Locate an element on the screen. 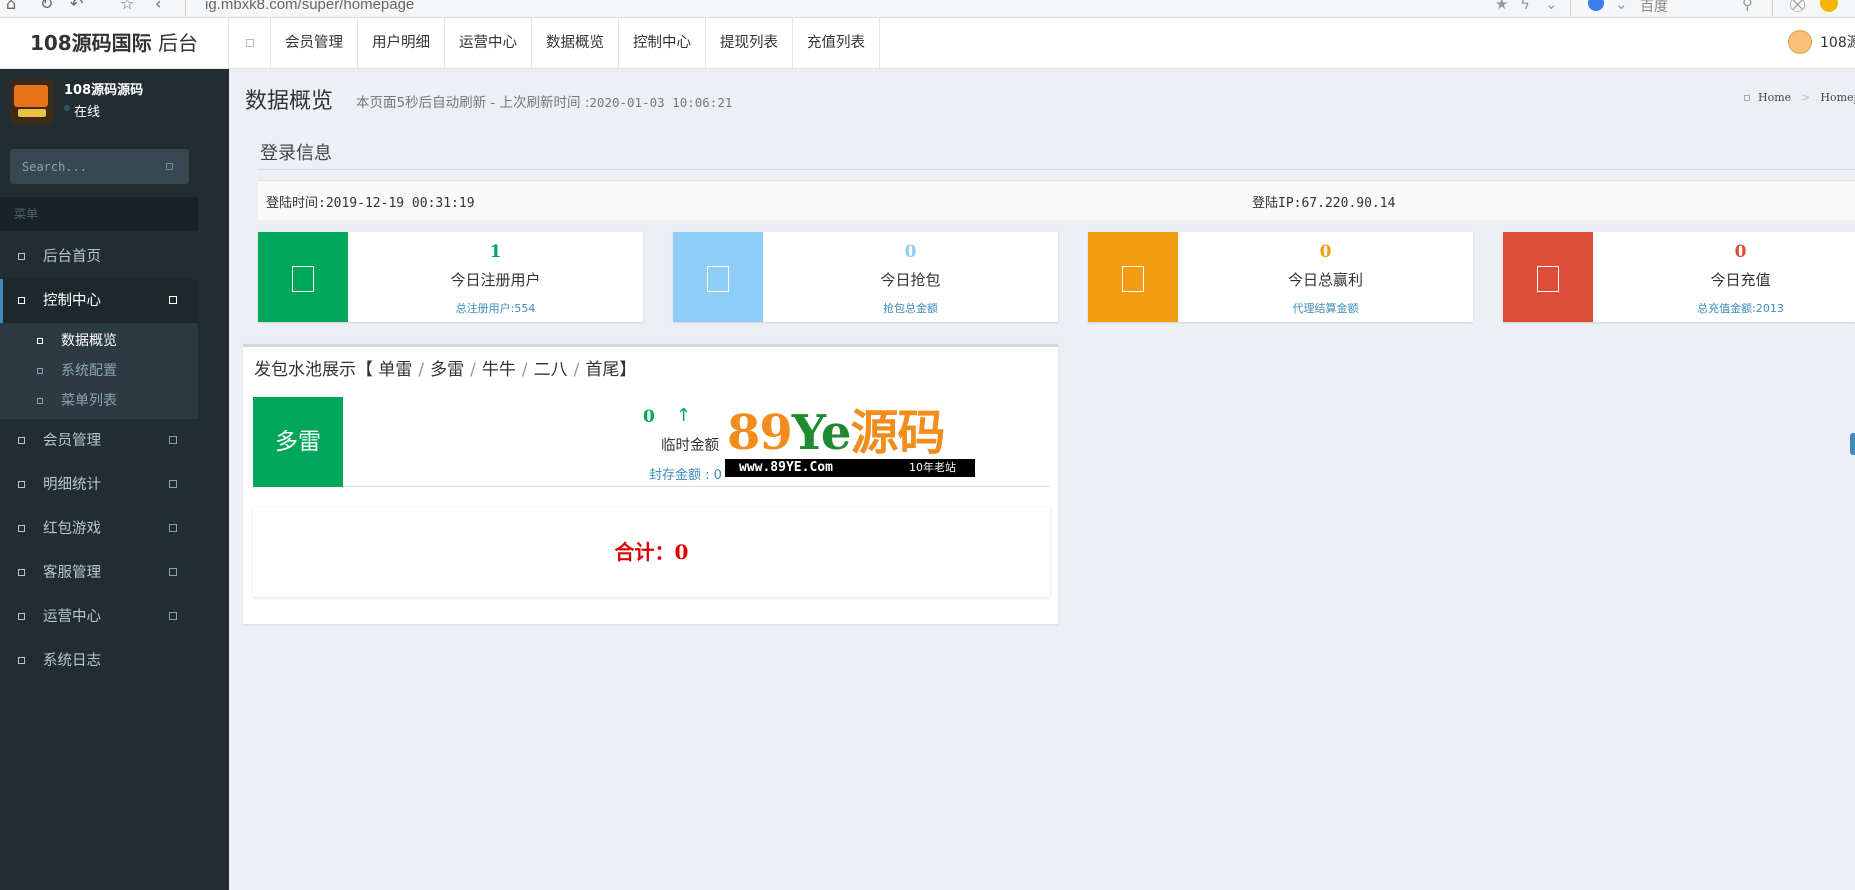 This screenshot has width=1855, height=890. sidebar-item-customer-service: 客服管理 is located at coordinates (99, 573).